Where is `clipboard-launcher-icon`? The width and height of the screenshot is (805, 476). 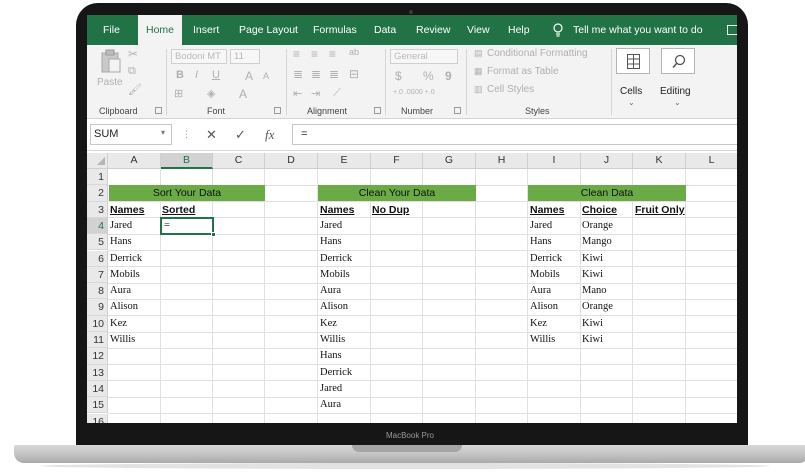 clipboard-launcher-icon is located at coordinates (158, 110).